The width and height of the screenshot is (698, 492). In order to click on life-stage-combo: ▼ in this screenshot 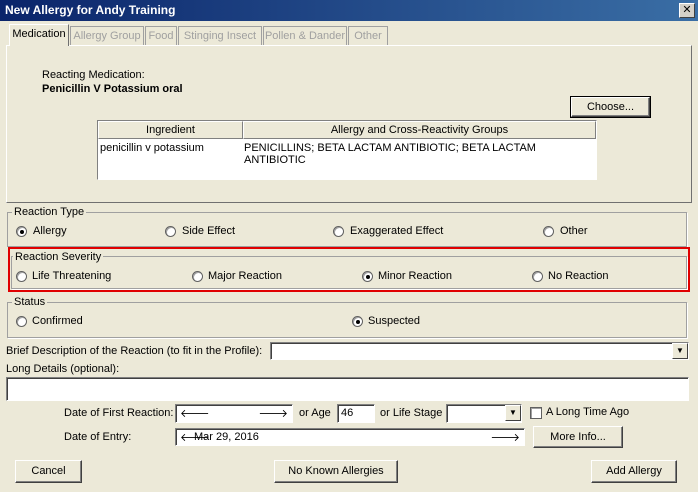, I will do `click(484, 413)`.